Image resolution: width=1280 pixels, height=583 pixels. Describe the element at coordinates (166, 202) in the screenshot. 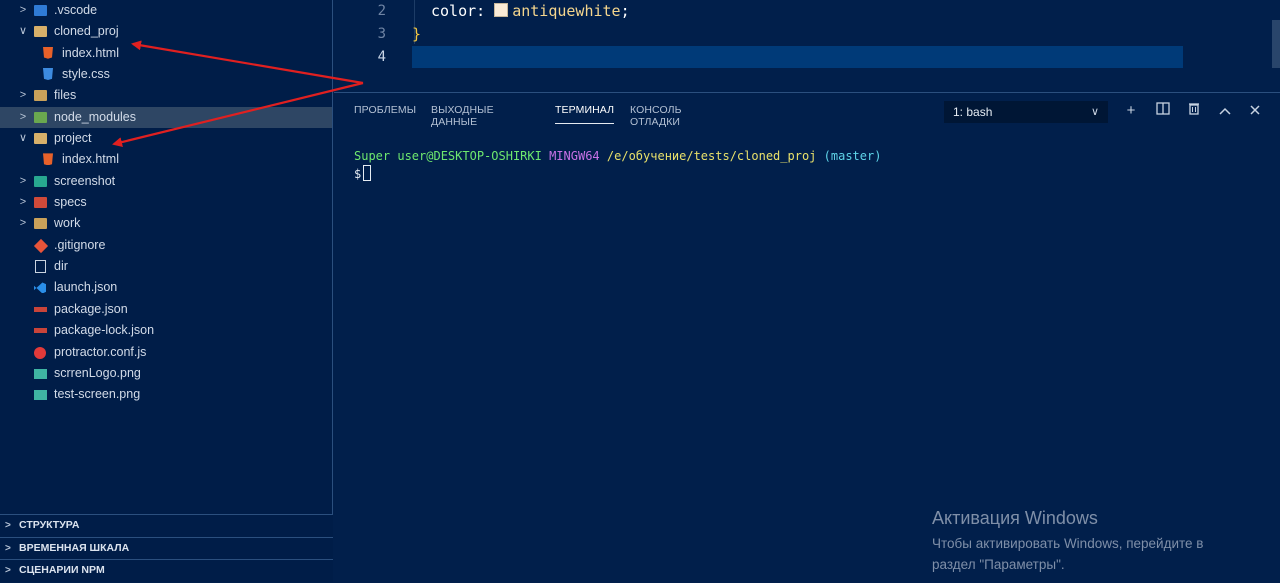

I see `tree-item-specs: > specs` at that location.